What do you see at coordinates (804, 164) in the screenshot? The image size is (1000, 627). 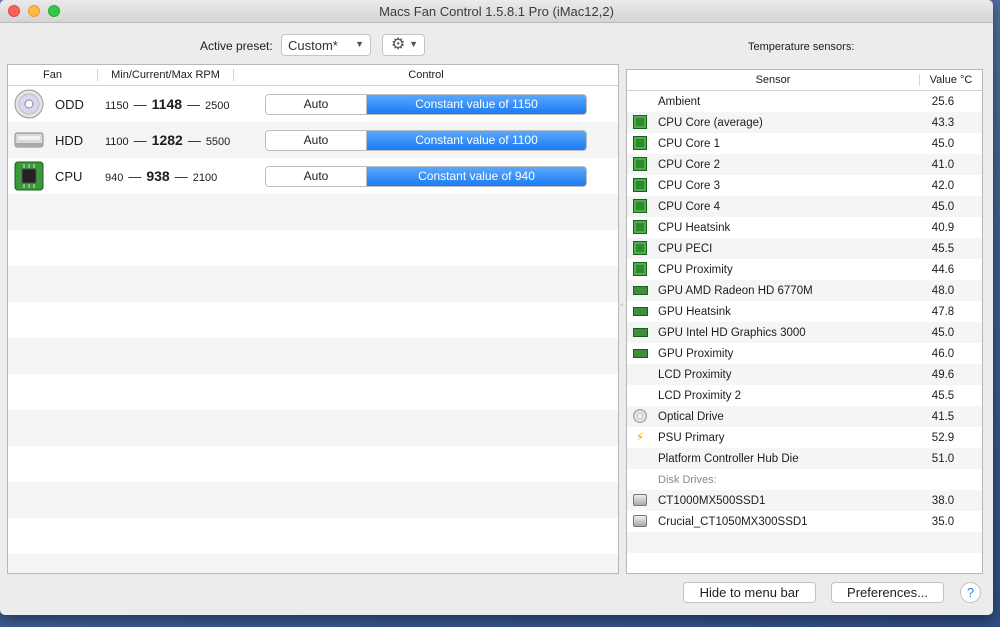 I see `sensor-row: CPU Core 2 41.0` at bounding box center [804, 164].